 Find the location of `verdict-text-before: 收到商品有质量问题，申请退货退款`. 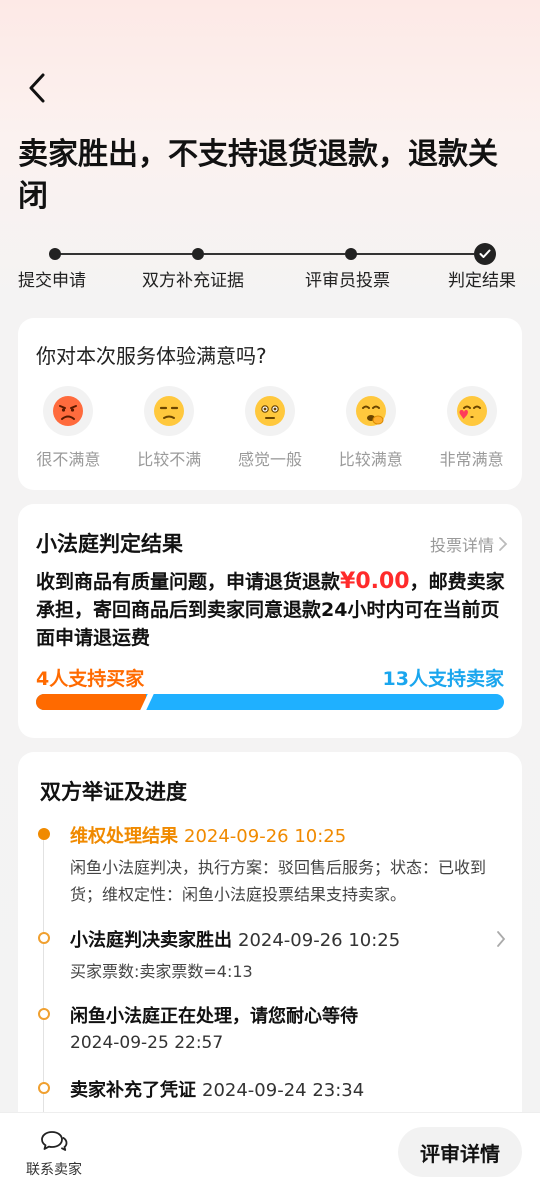

verdict-text-before: 收到商品有质量问题，申请退货退款 is located at coordinates (188, 582).